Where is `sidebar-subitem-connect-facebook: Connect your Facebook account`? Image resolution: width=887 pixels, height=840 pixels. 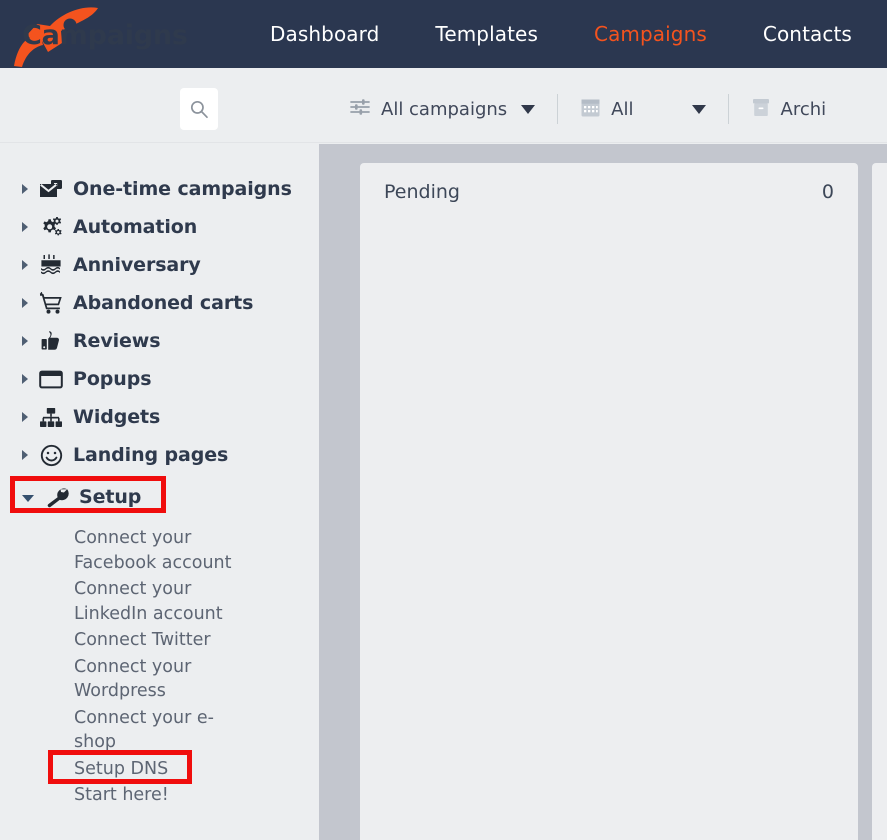 sidebar-subitem-connect-facebook: Connect your Facebook account is located at coordinates (125, 550).